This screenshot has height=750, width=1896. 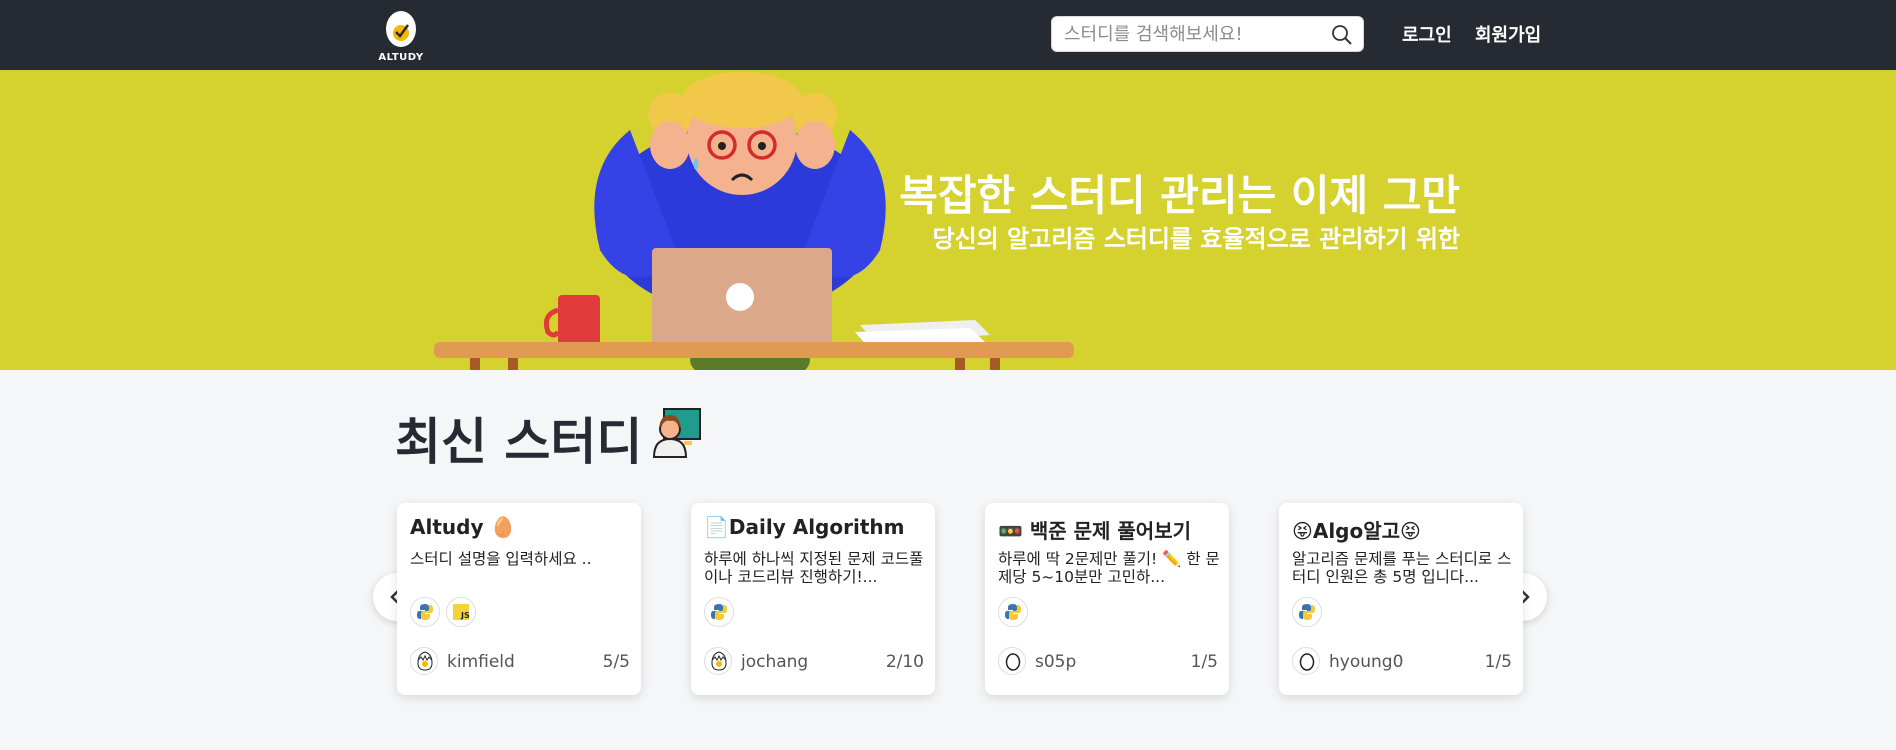 I want to click on top-navigation-bar: ALTUDY 로그인 회원가입, so click(x=948, y=35).